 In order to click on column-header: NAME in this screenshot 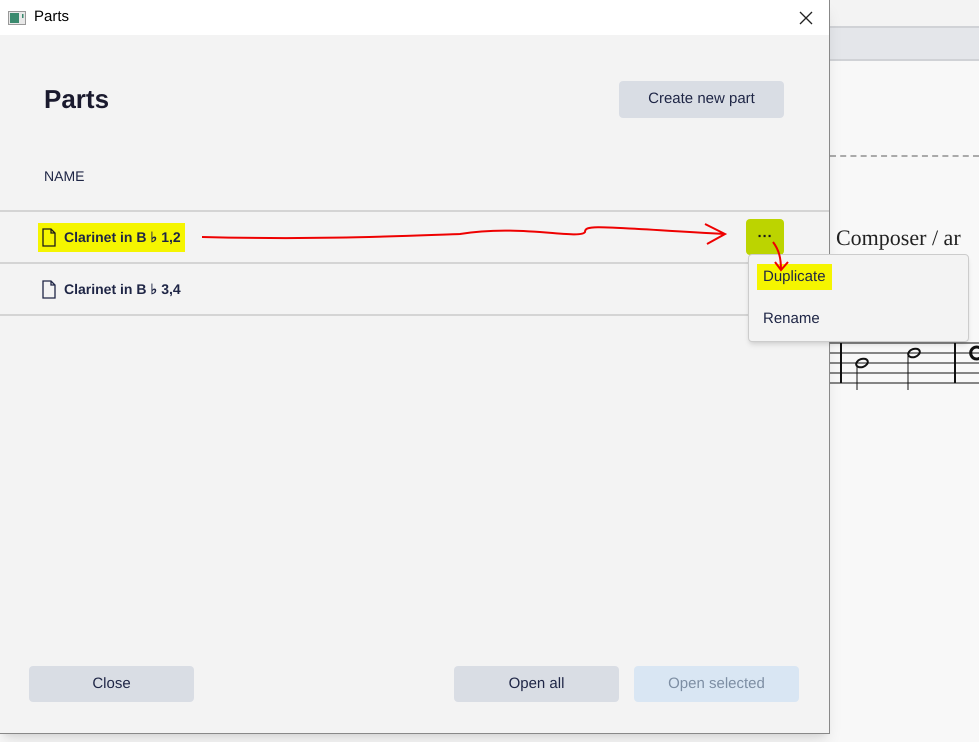, I will do `click(64, 176)`.